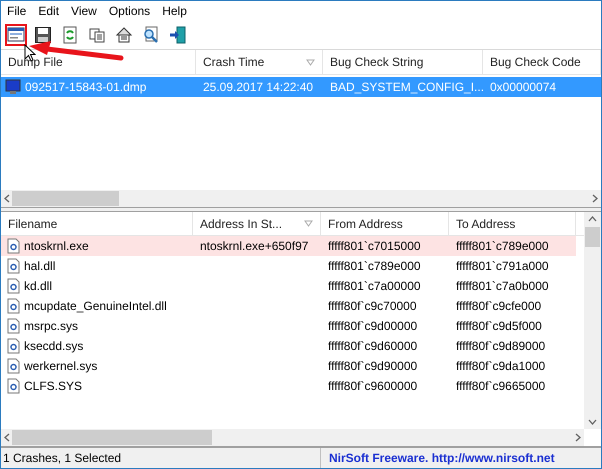 The width and height of the screenshot is (602, 469). I want to click on menu-item: View, so click(84, 10).